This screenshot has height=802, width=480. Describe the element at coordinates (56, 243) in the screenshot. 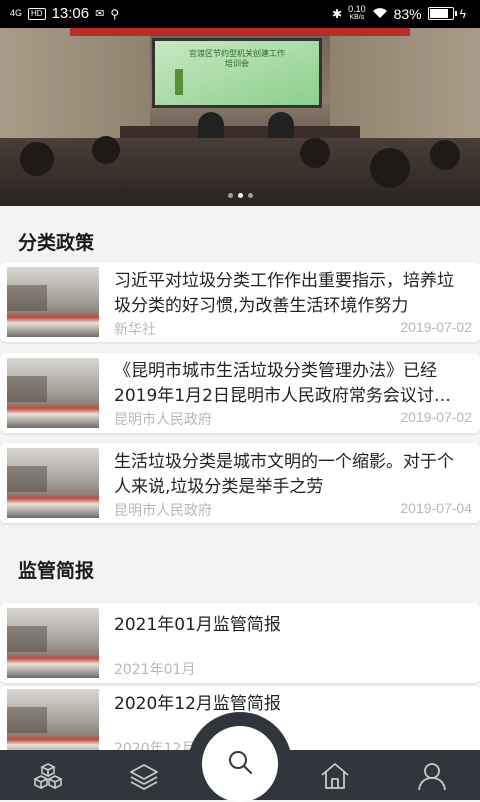

I see `section-title-policy: 分类政策` at that location.